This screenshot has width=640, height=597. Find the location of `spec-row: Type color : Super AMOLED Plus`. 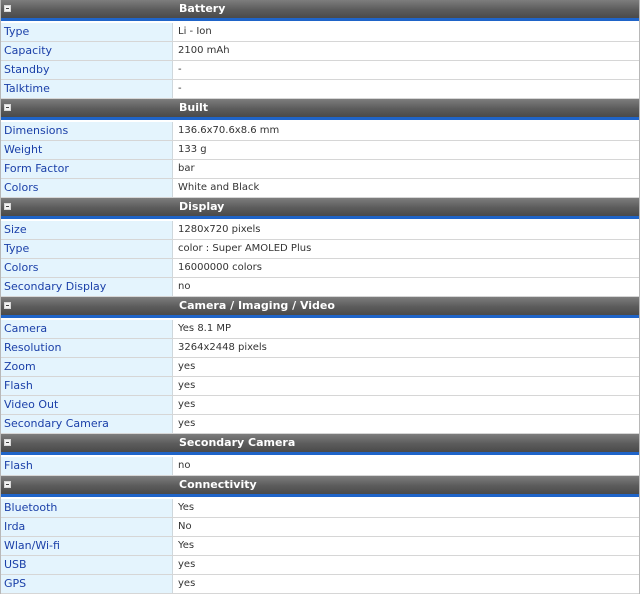

spec-row: Type color : Super AMOLED Plus is located at coordinates (320, 249).